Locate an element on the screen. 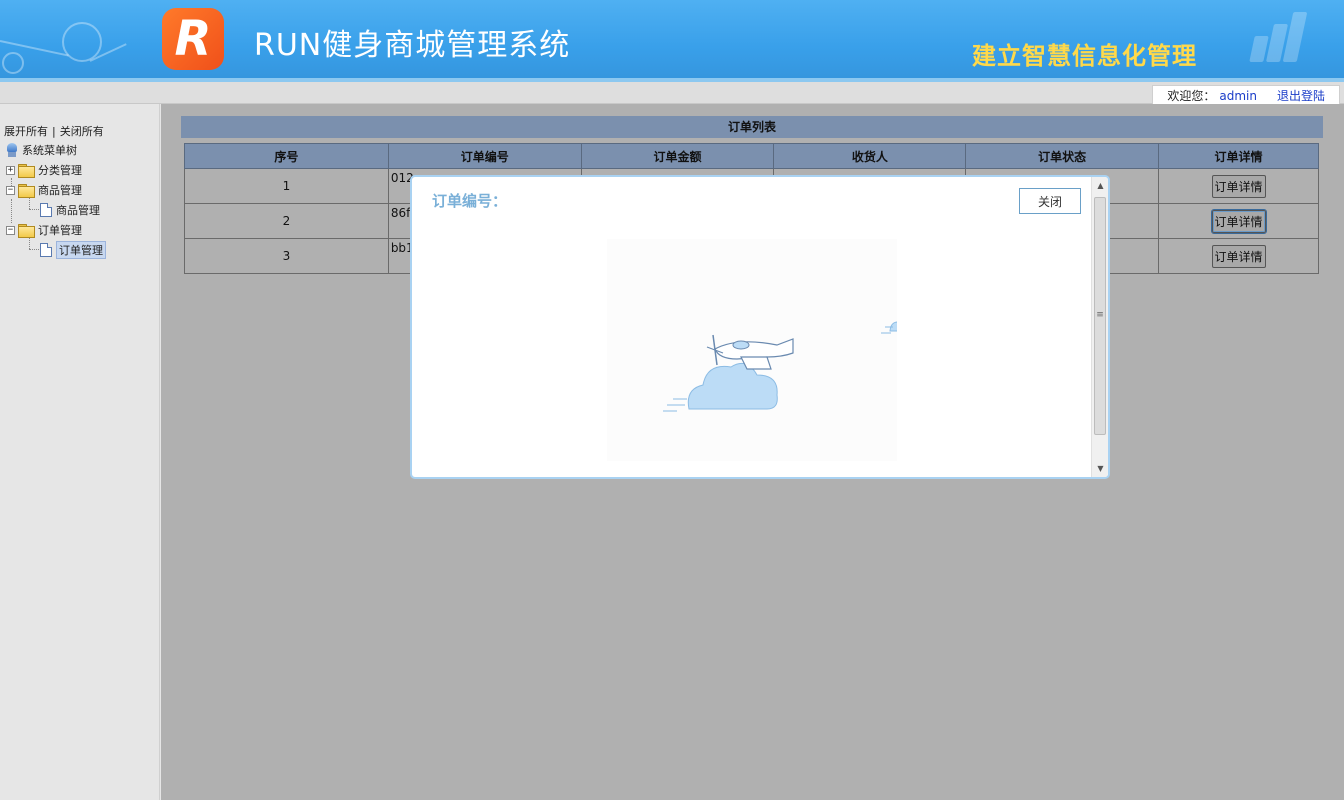 The image size is (1344, 800). column-header: 序号 is located at coordinates (286, 156).